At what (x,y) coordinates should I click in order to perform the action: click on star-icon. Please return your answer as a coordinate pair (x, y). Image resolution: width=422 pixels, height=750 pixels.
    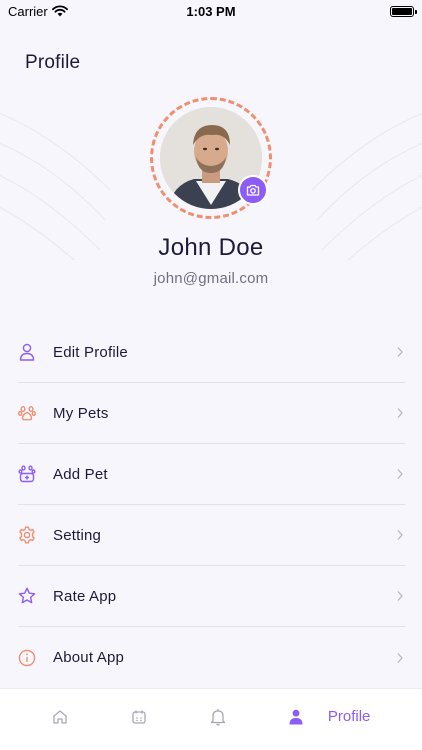
    Looking at the image, I should click on (27, 596).